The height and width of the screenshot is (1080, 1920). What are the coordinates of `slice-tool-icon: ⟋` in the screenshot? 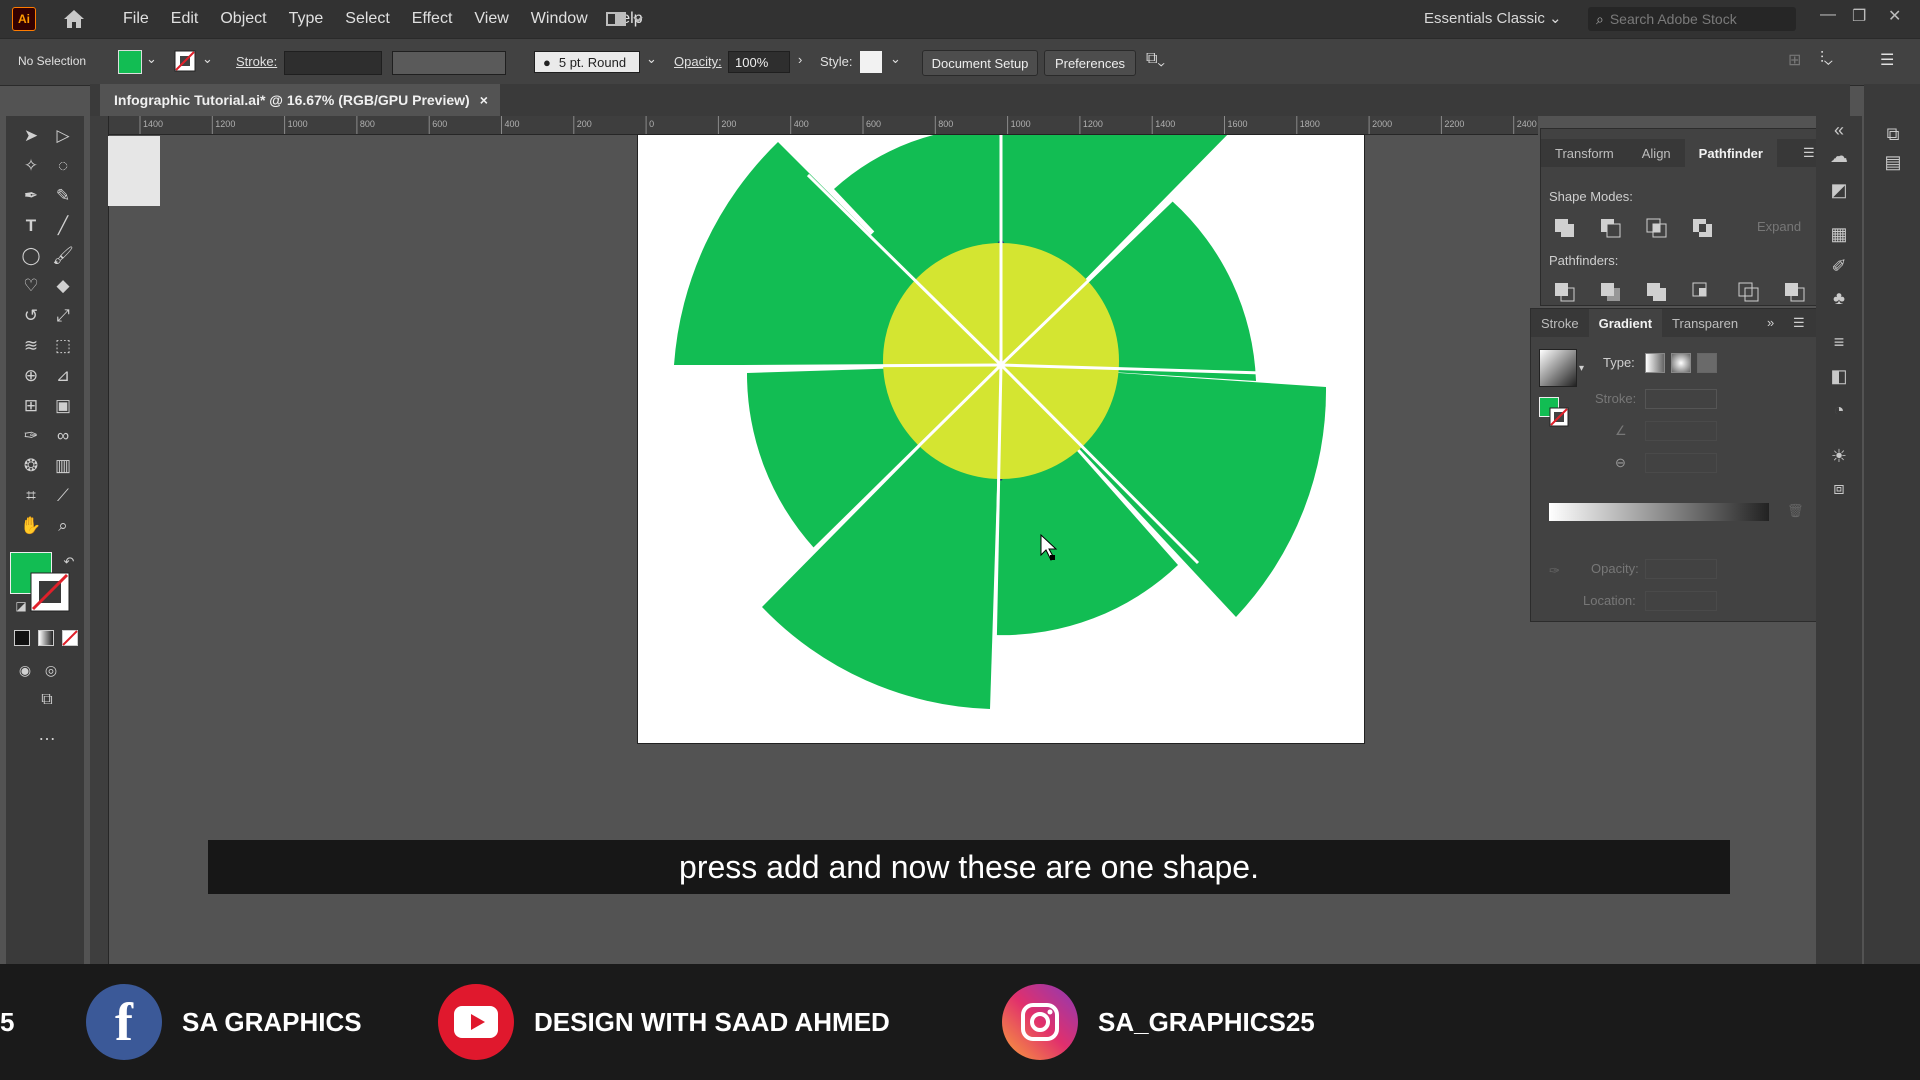 It's located at (63, 496).